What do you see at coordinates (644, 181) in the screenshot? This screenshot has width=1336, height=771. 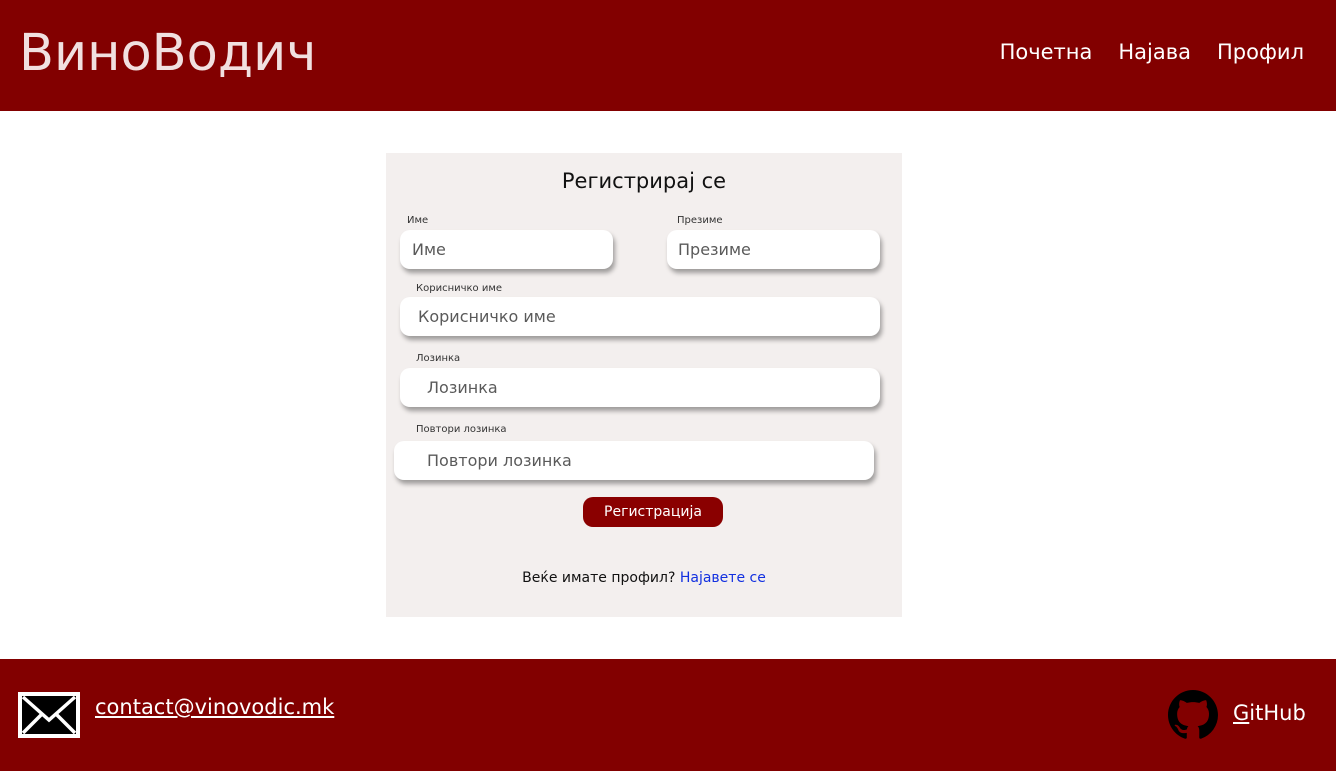 I see `register-title: Регистрирај се` at bounding box center [644, 181].